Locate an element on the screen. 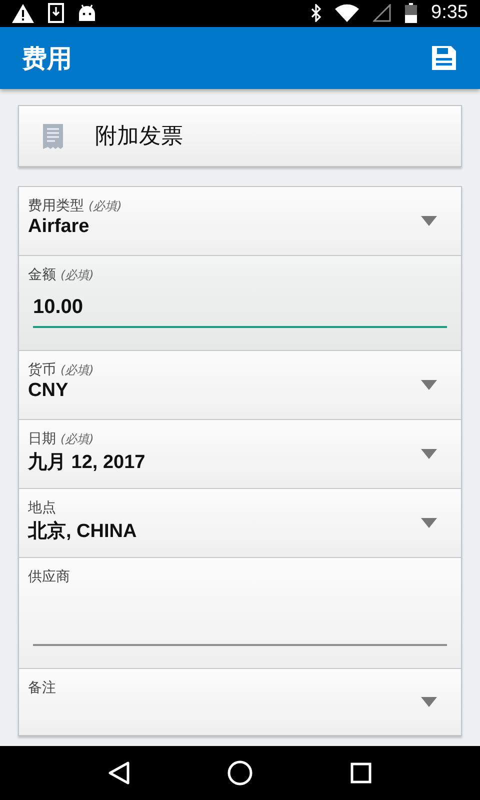 The height and width of the screenshot is (800, 480). field-label: 日期 (必填) is located at coordinates (61, 439).